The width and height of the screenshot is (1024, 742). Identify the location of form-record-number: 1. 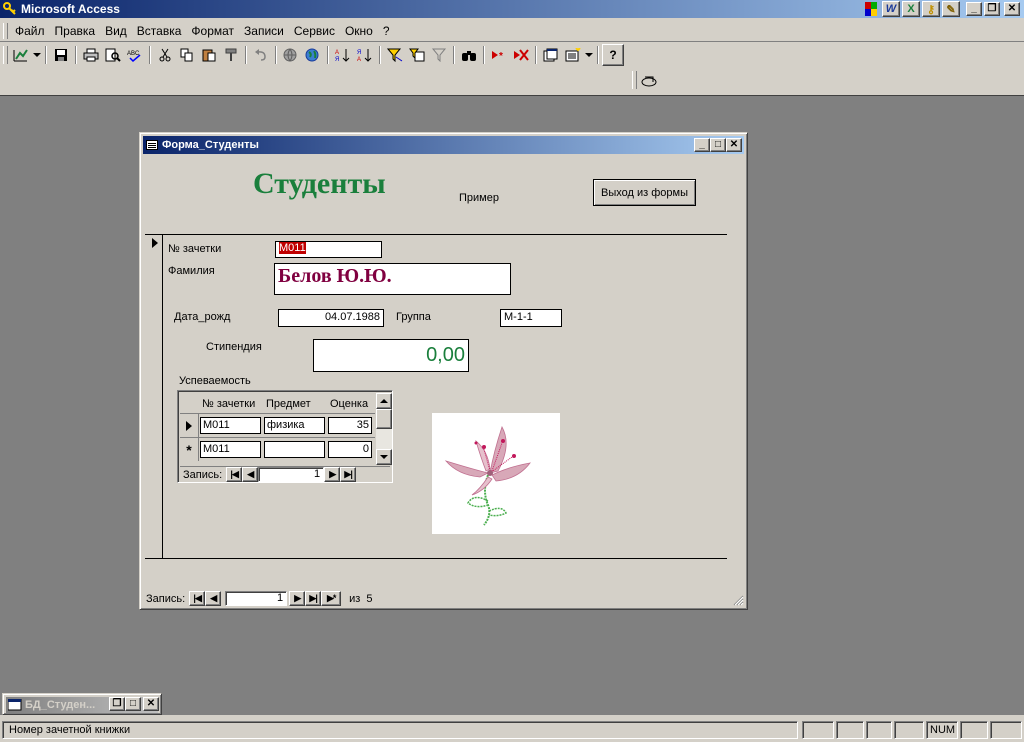
(256, 598).